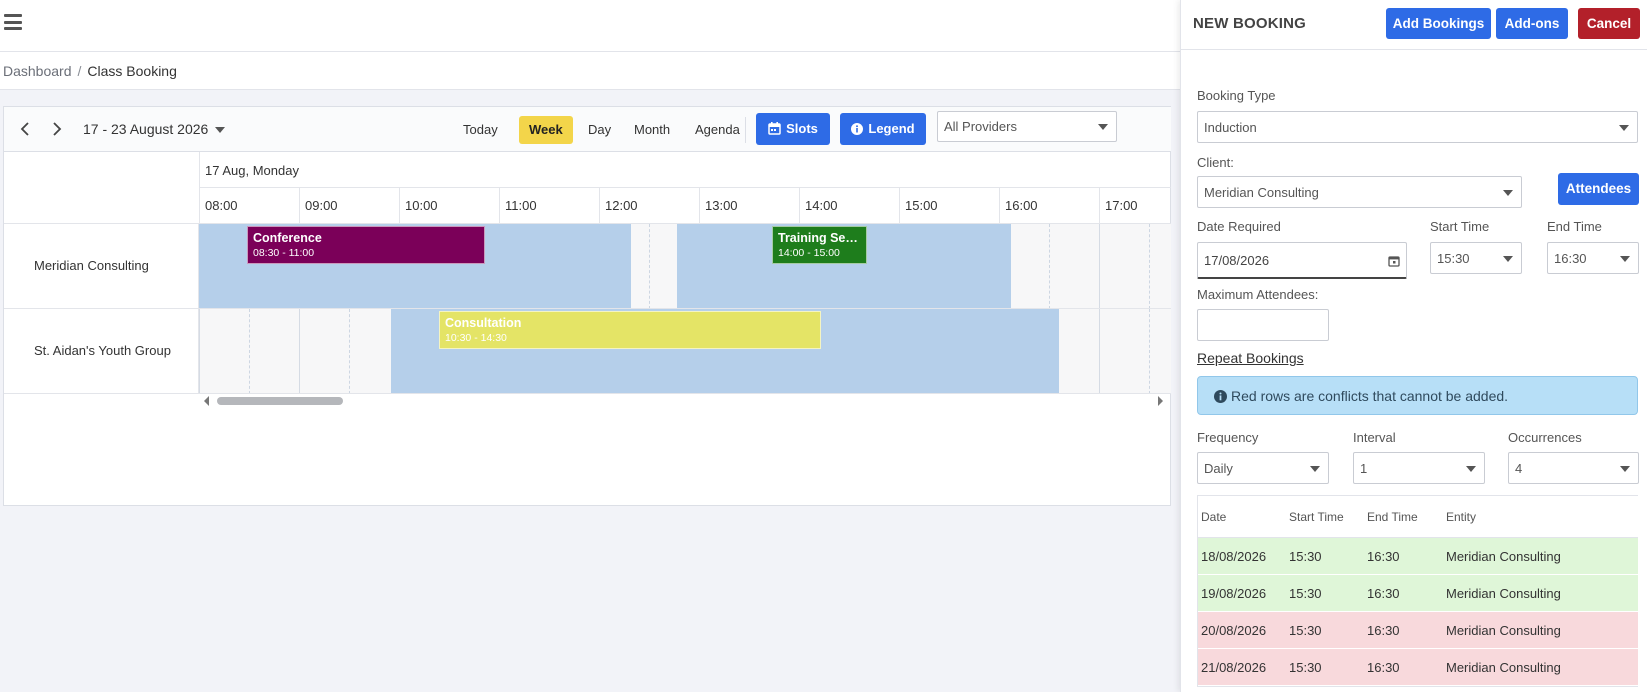 The image size is (1647, 692). What do you see at coordinates (717, 130) in the screenshot?
I see `view-agenda-button: Agenda` at bounding box center [717, 130].